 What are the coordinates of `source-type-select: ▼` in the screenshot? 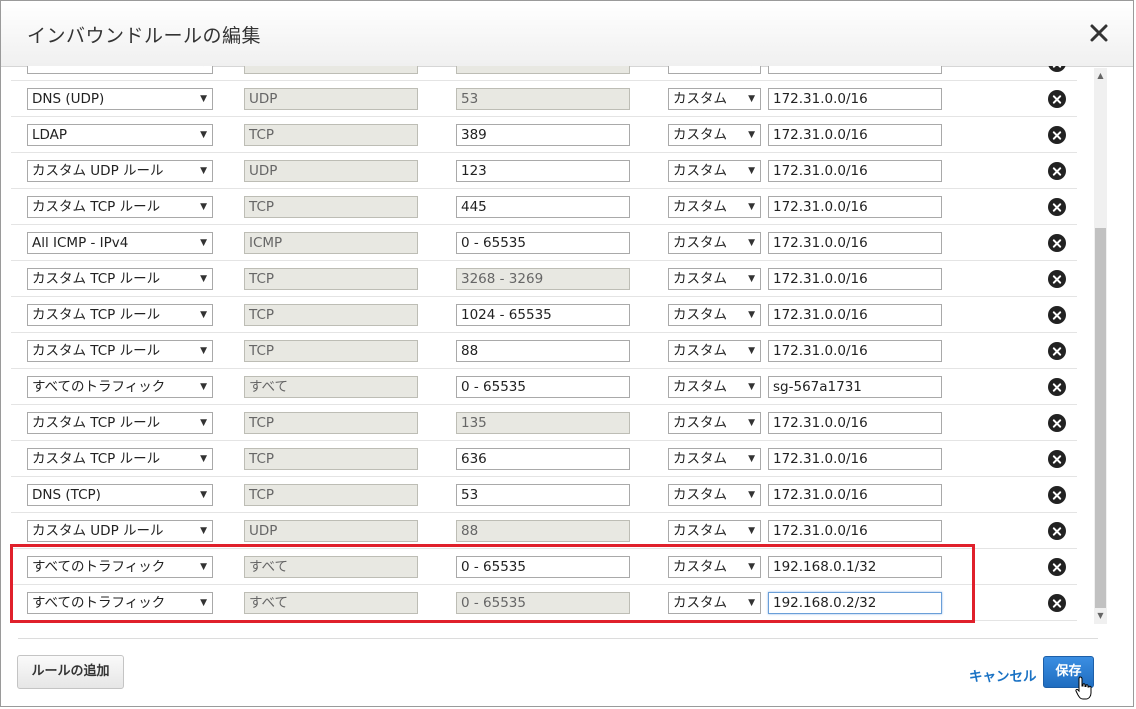 It's located at (714, 70).